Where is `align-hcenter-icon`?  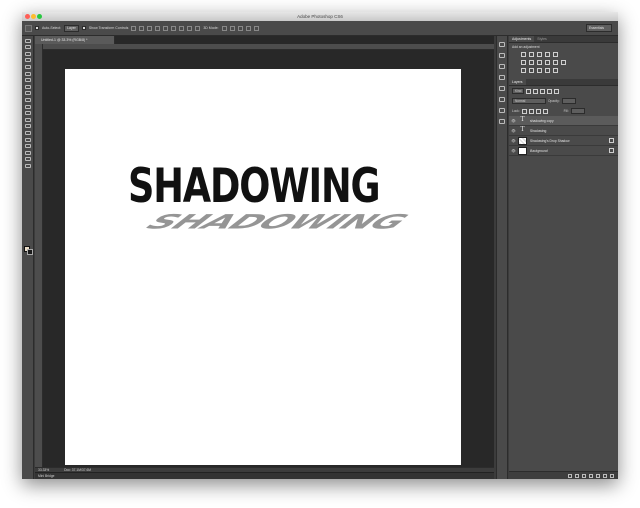
align-hcenter-icon is located at coordinates (166, 28).